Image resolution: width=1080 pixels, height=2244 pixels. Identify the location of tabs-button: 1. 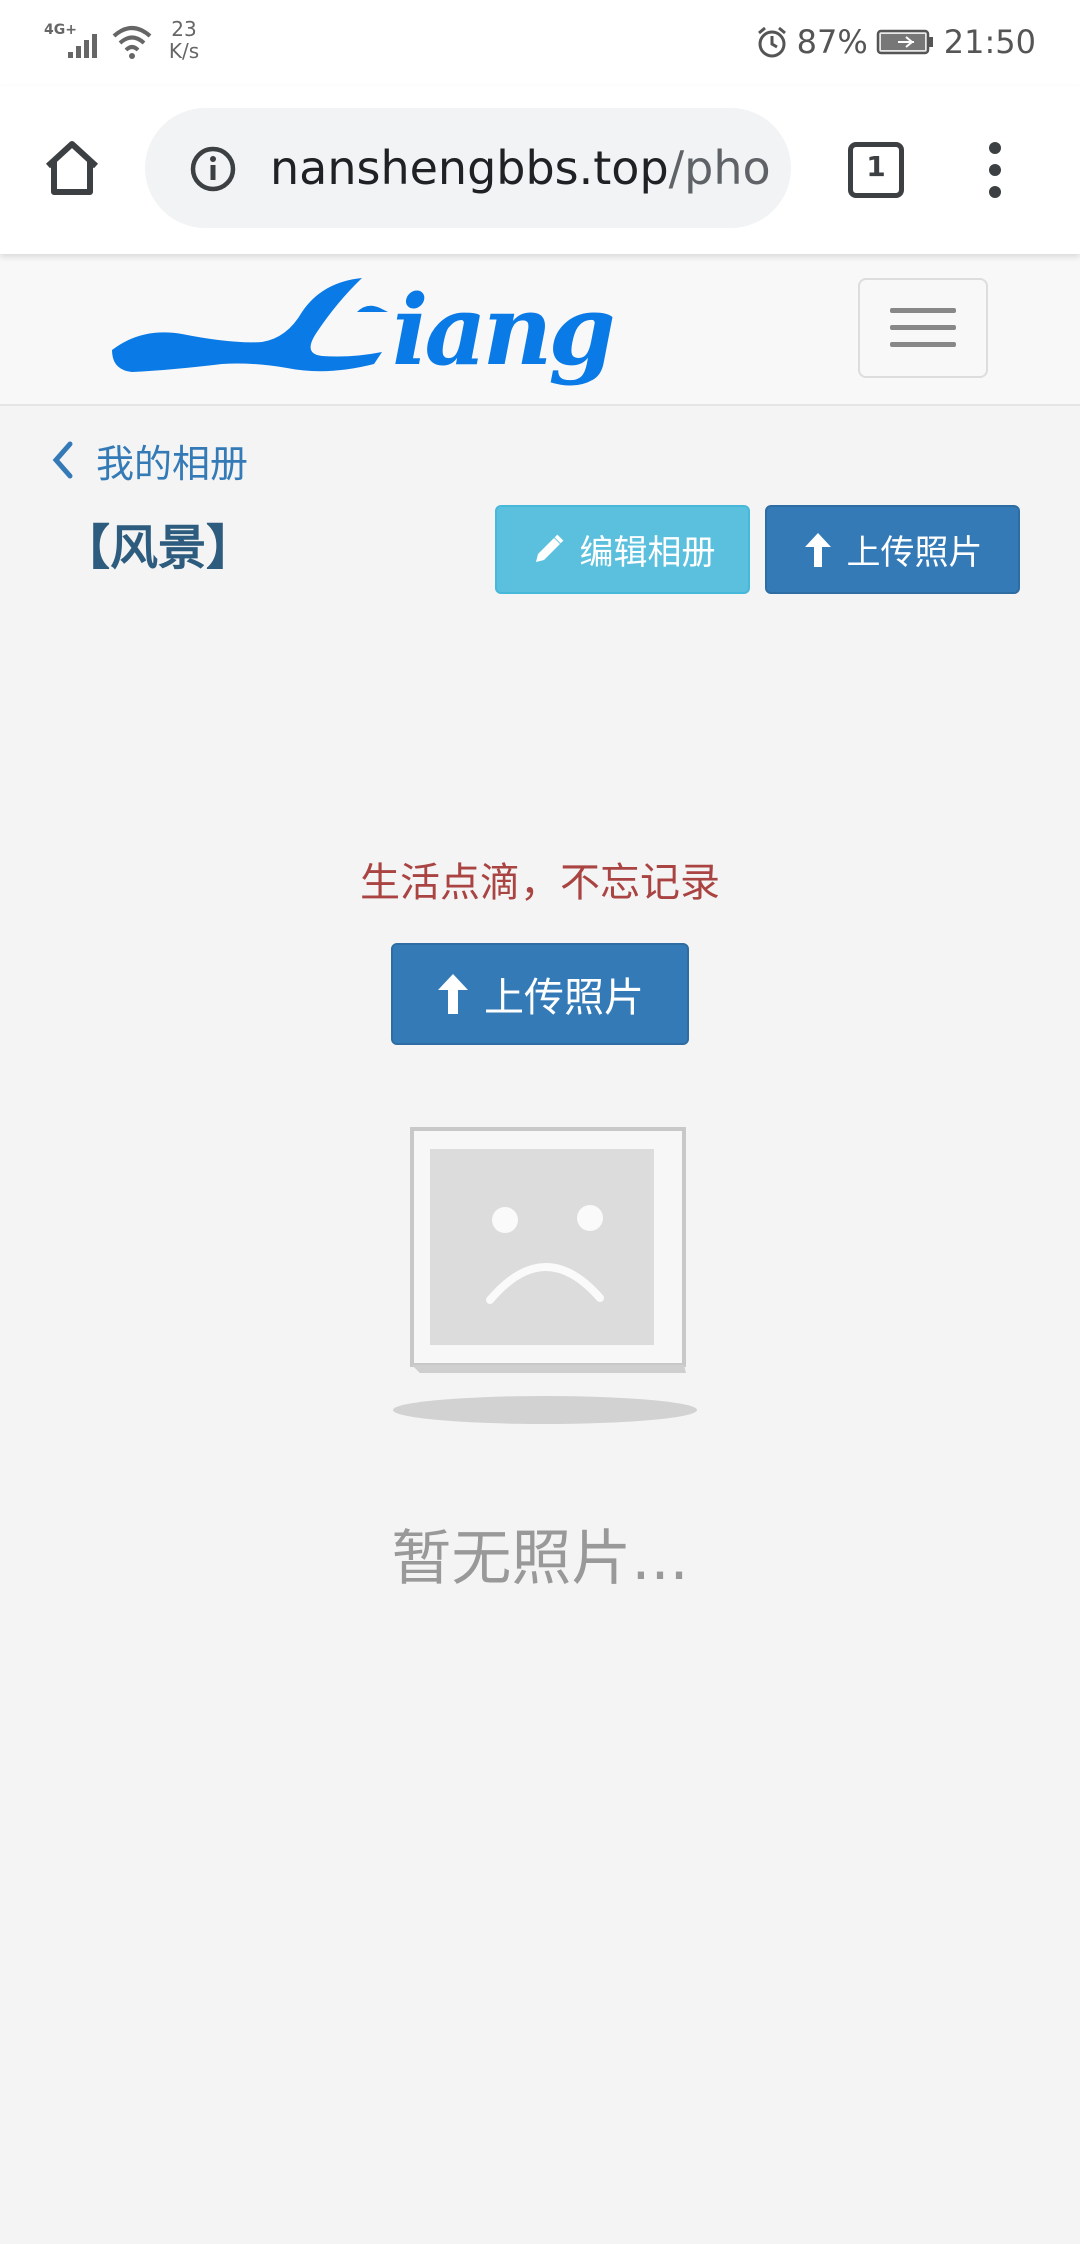
(876, 170).